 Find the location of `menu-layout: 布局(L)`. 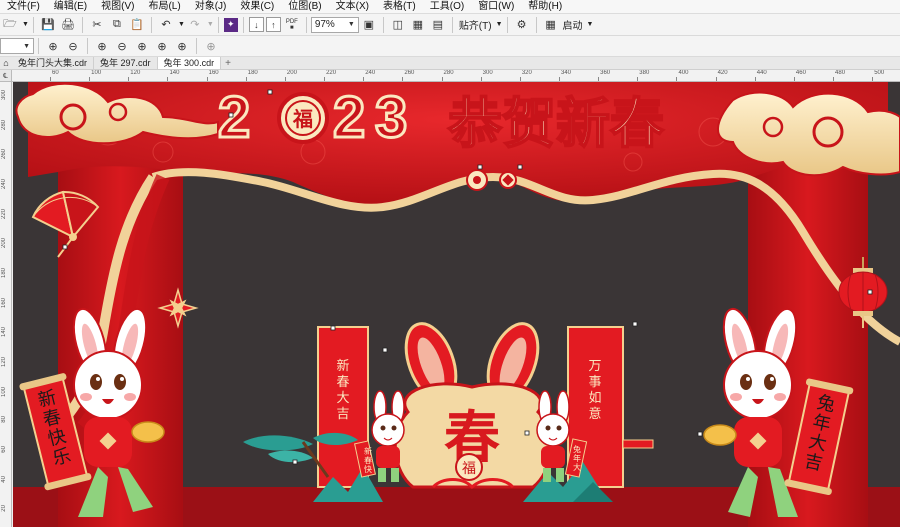

menu-layout: 布局(L) is located at coordinates (164, 7).